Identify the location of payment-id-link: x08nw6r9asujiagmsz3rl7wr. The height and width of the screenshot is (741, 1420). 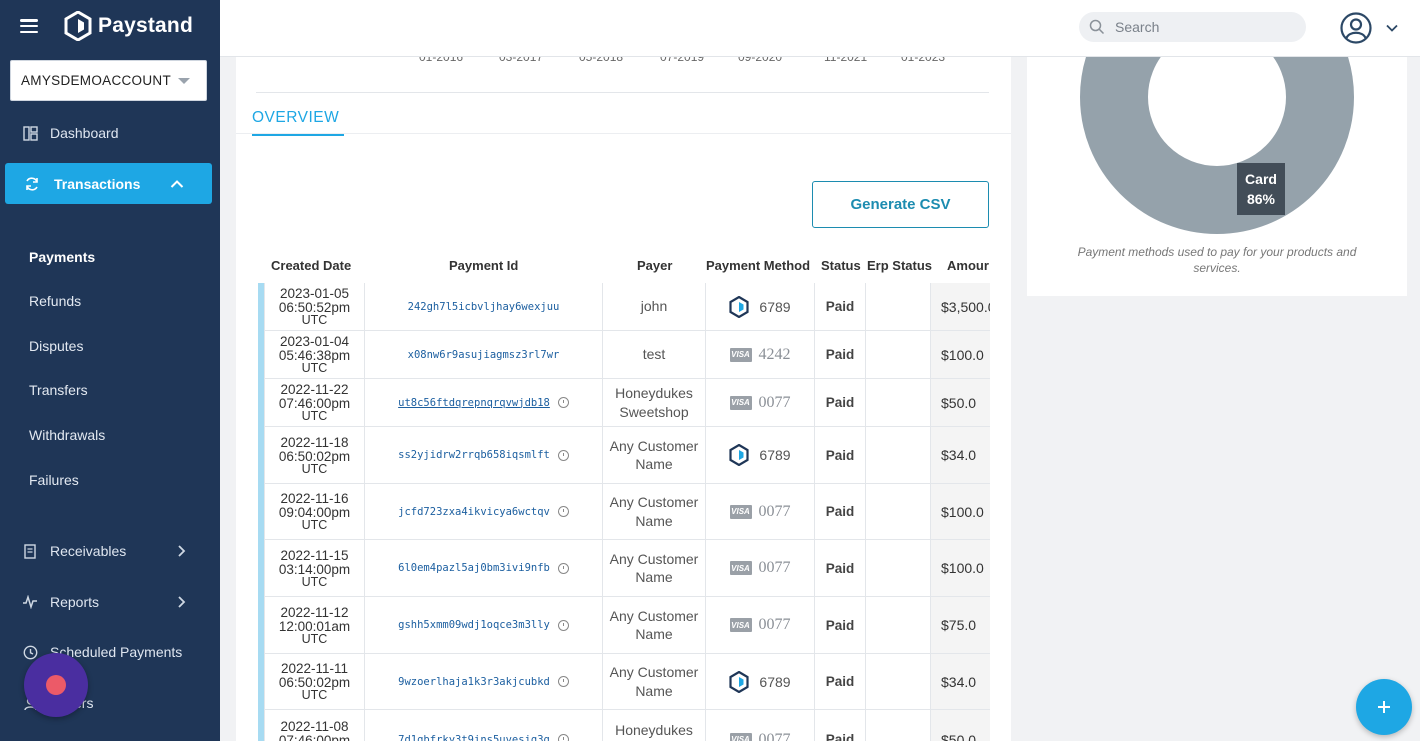
(484, 355).